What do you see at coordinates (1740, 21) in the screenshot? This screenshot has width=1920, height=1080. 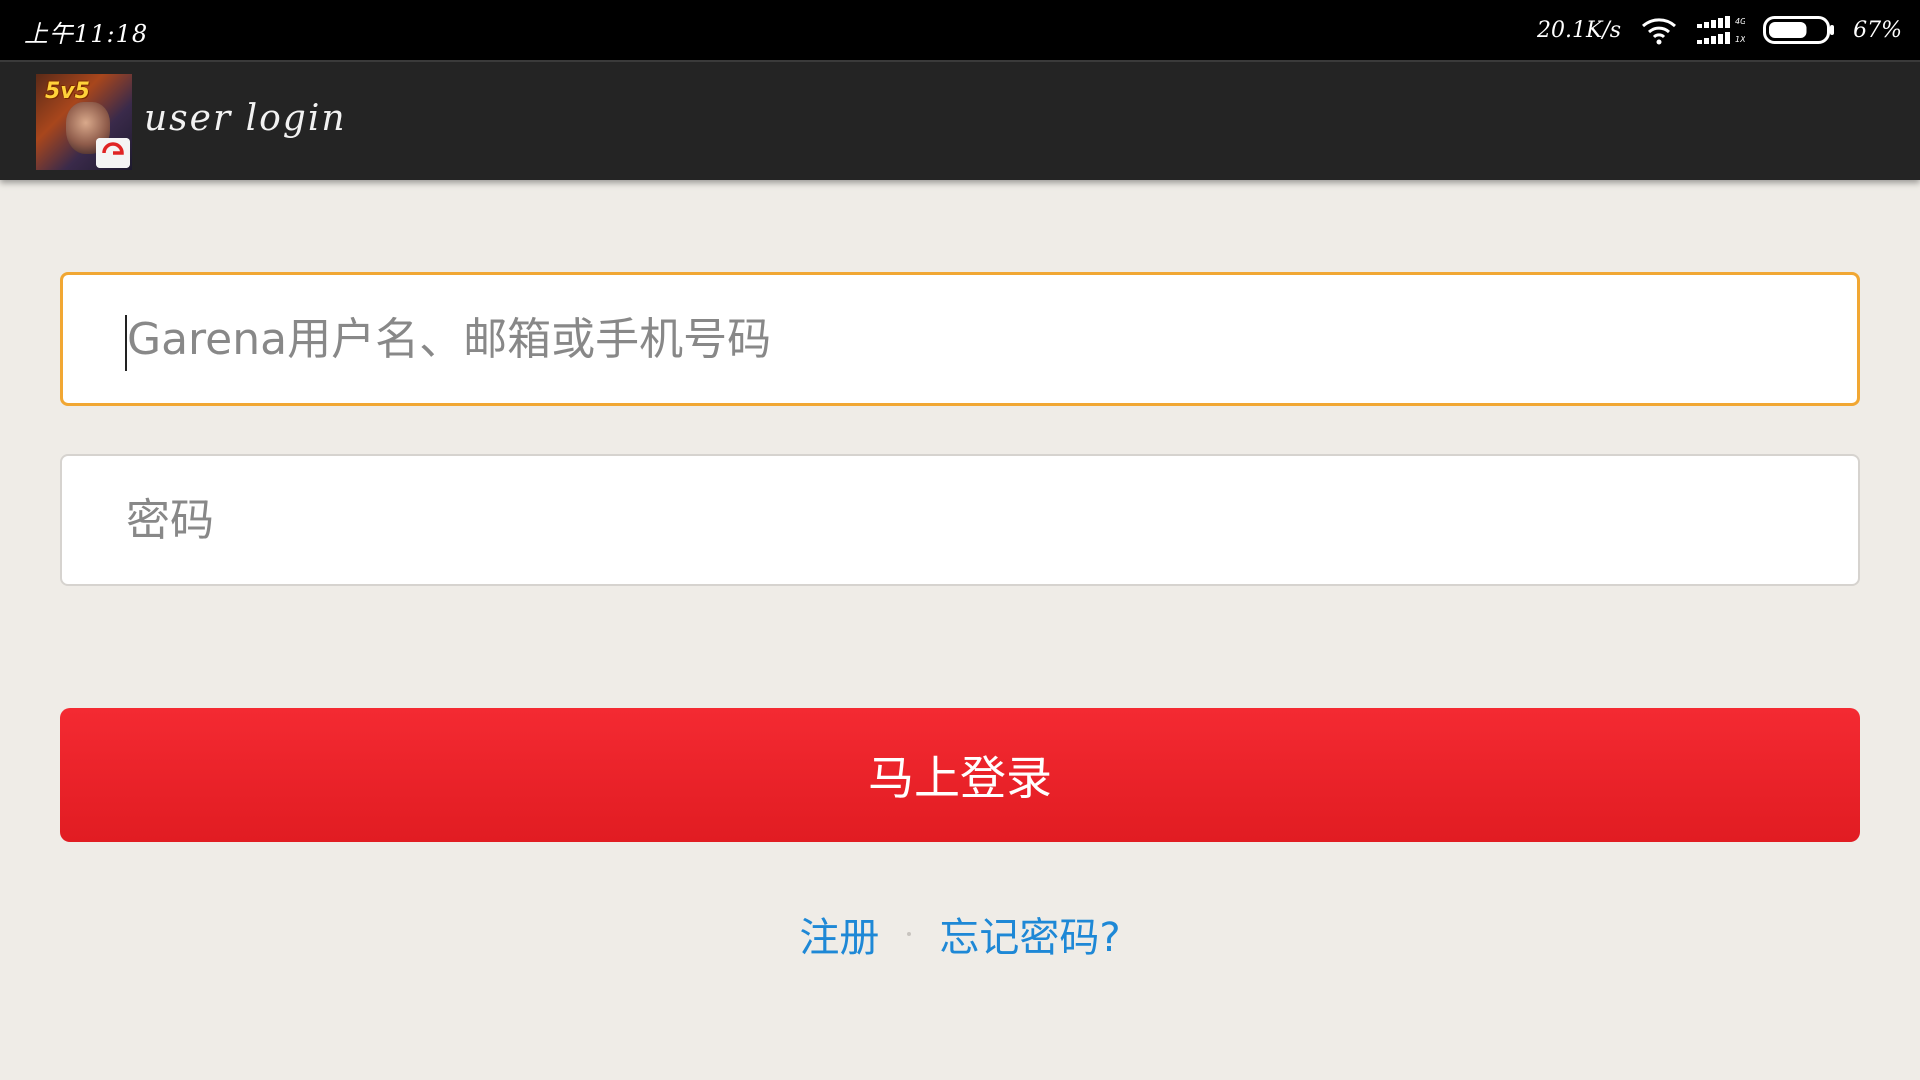 I see `svg-text: 4G` at bounding box center [1740, 21].